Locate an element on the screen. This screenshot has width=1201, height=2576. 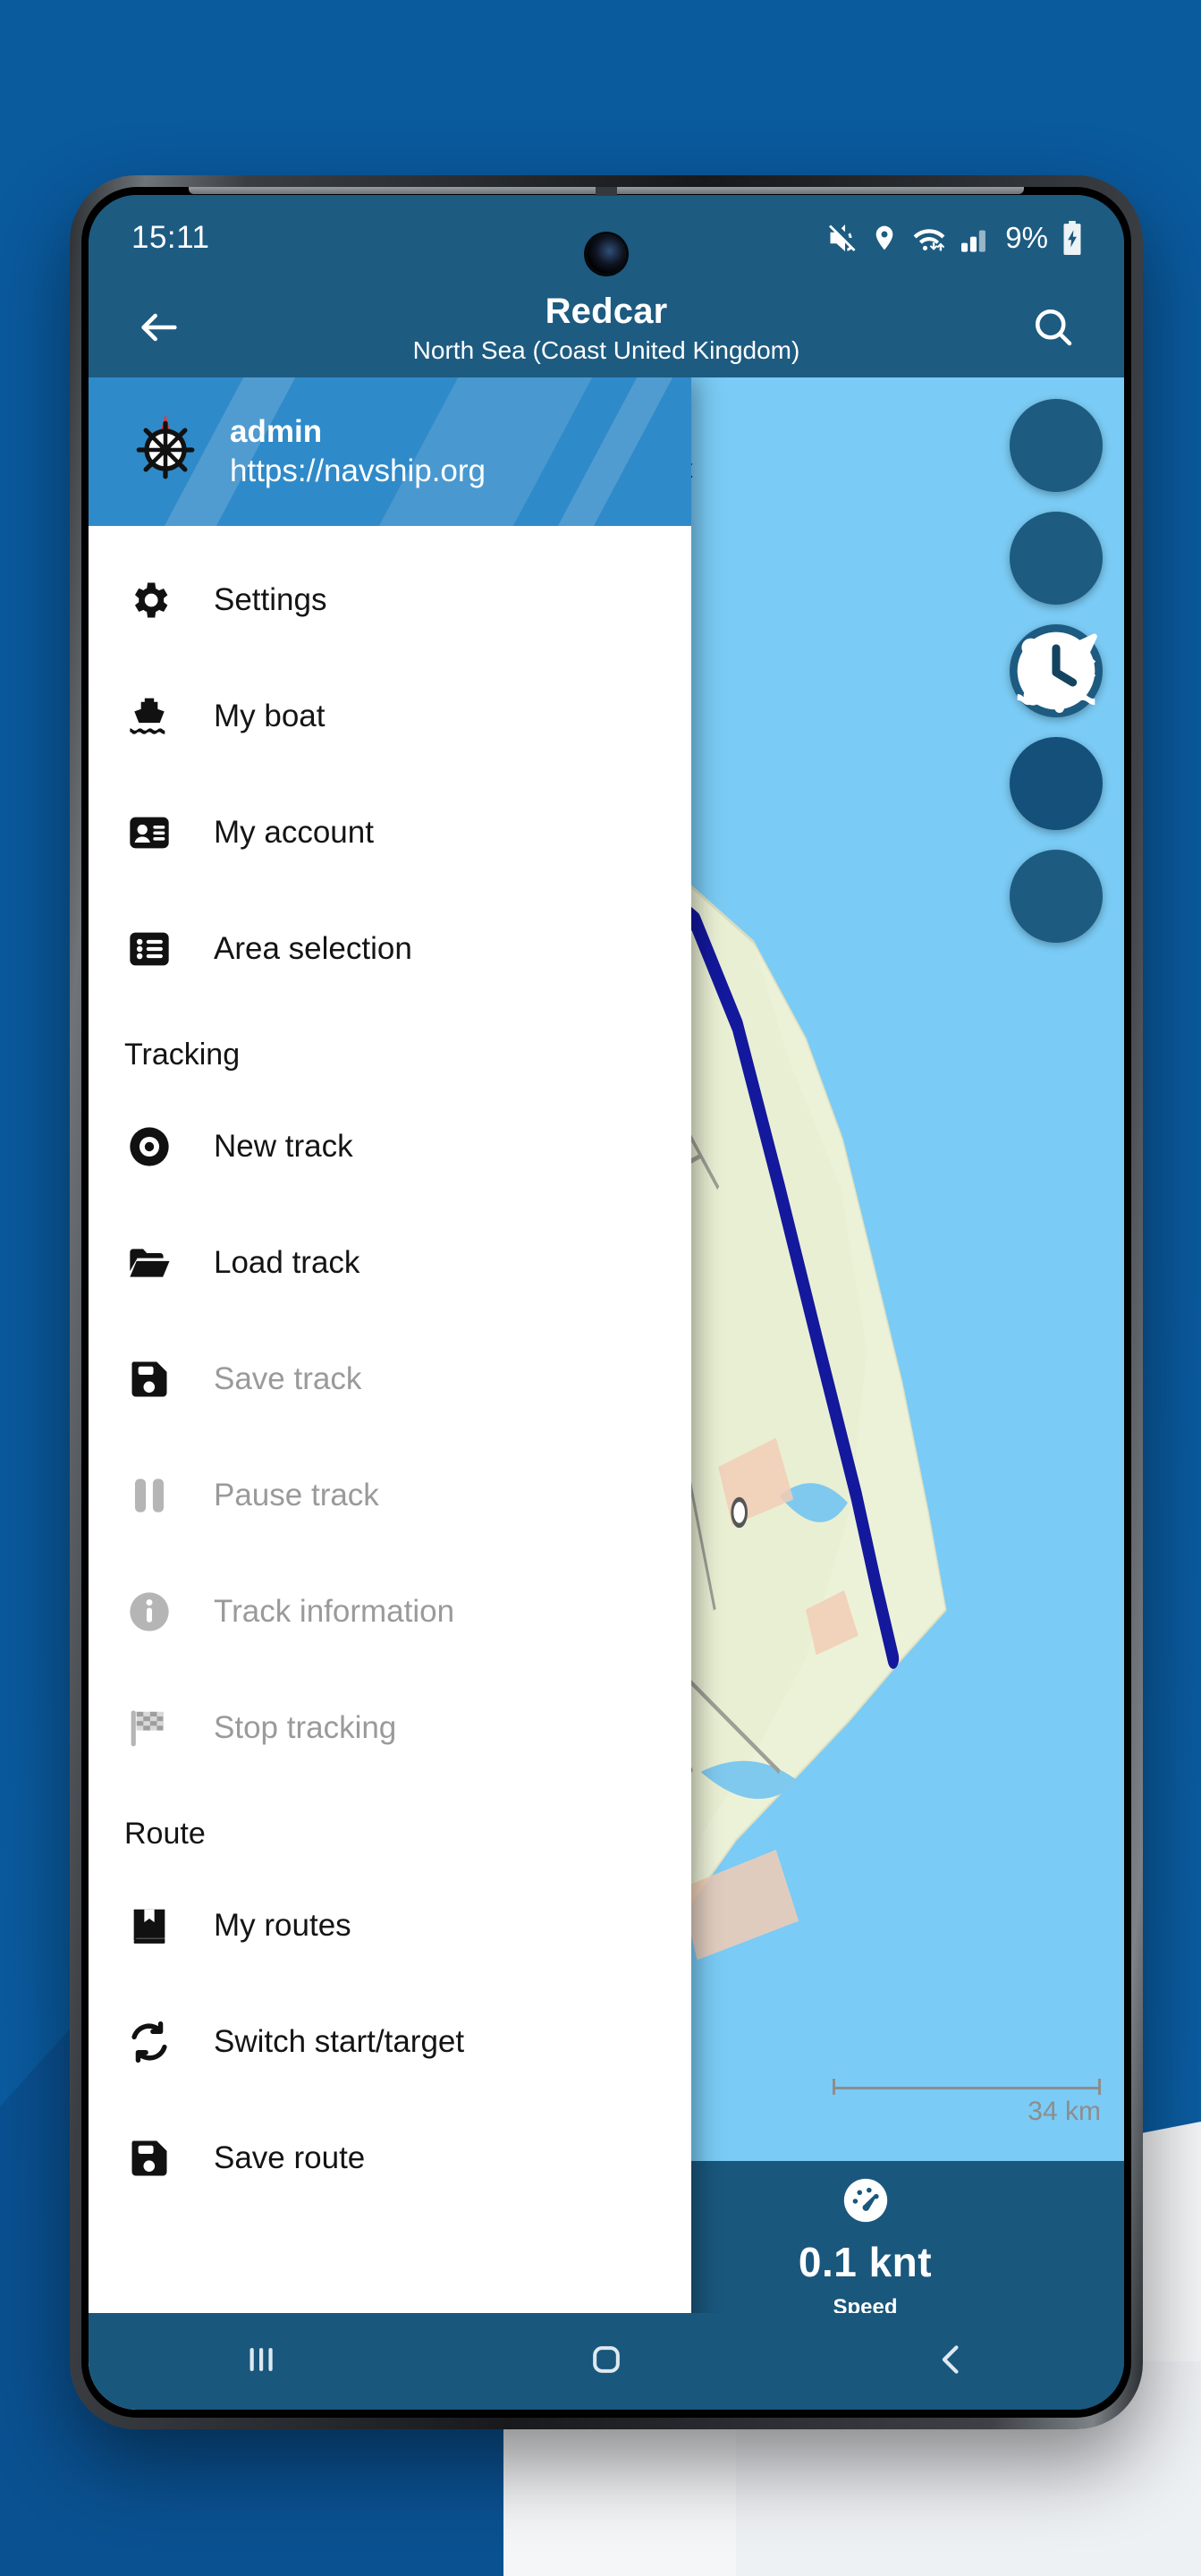
menu-item-area-selection: Area selection is located at coordinates (390, 949).